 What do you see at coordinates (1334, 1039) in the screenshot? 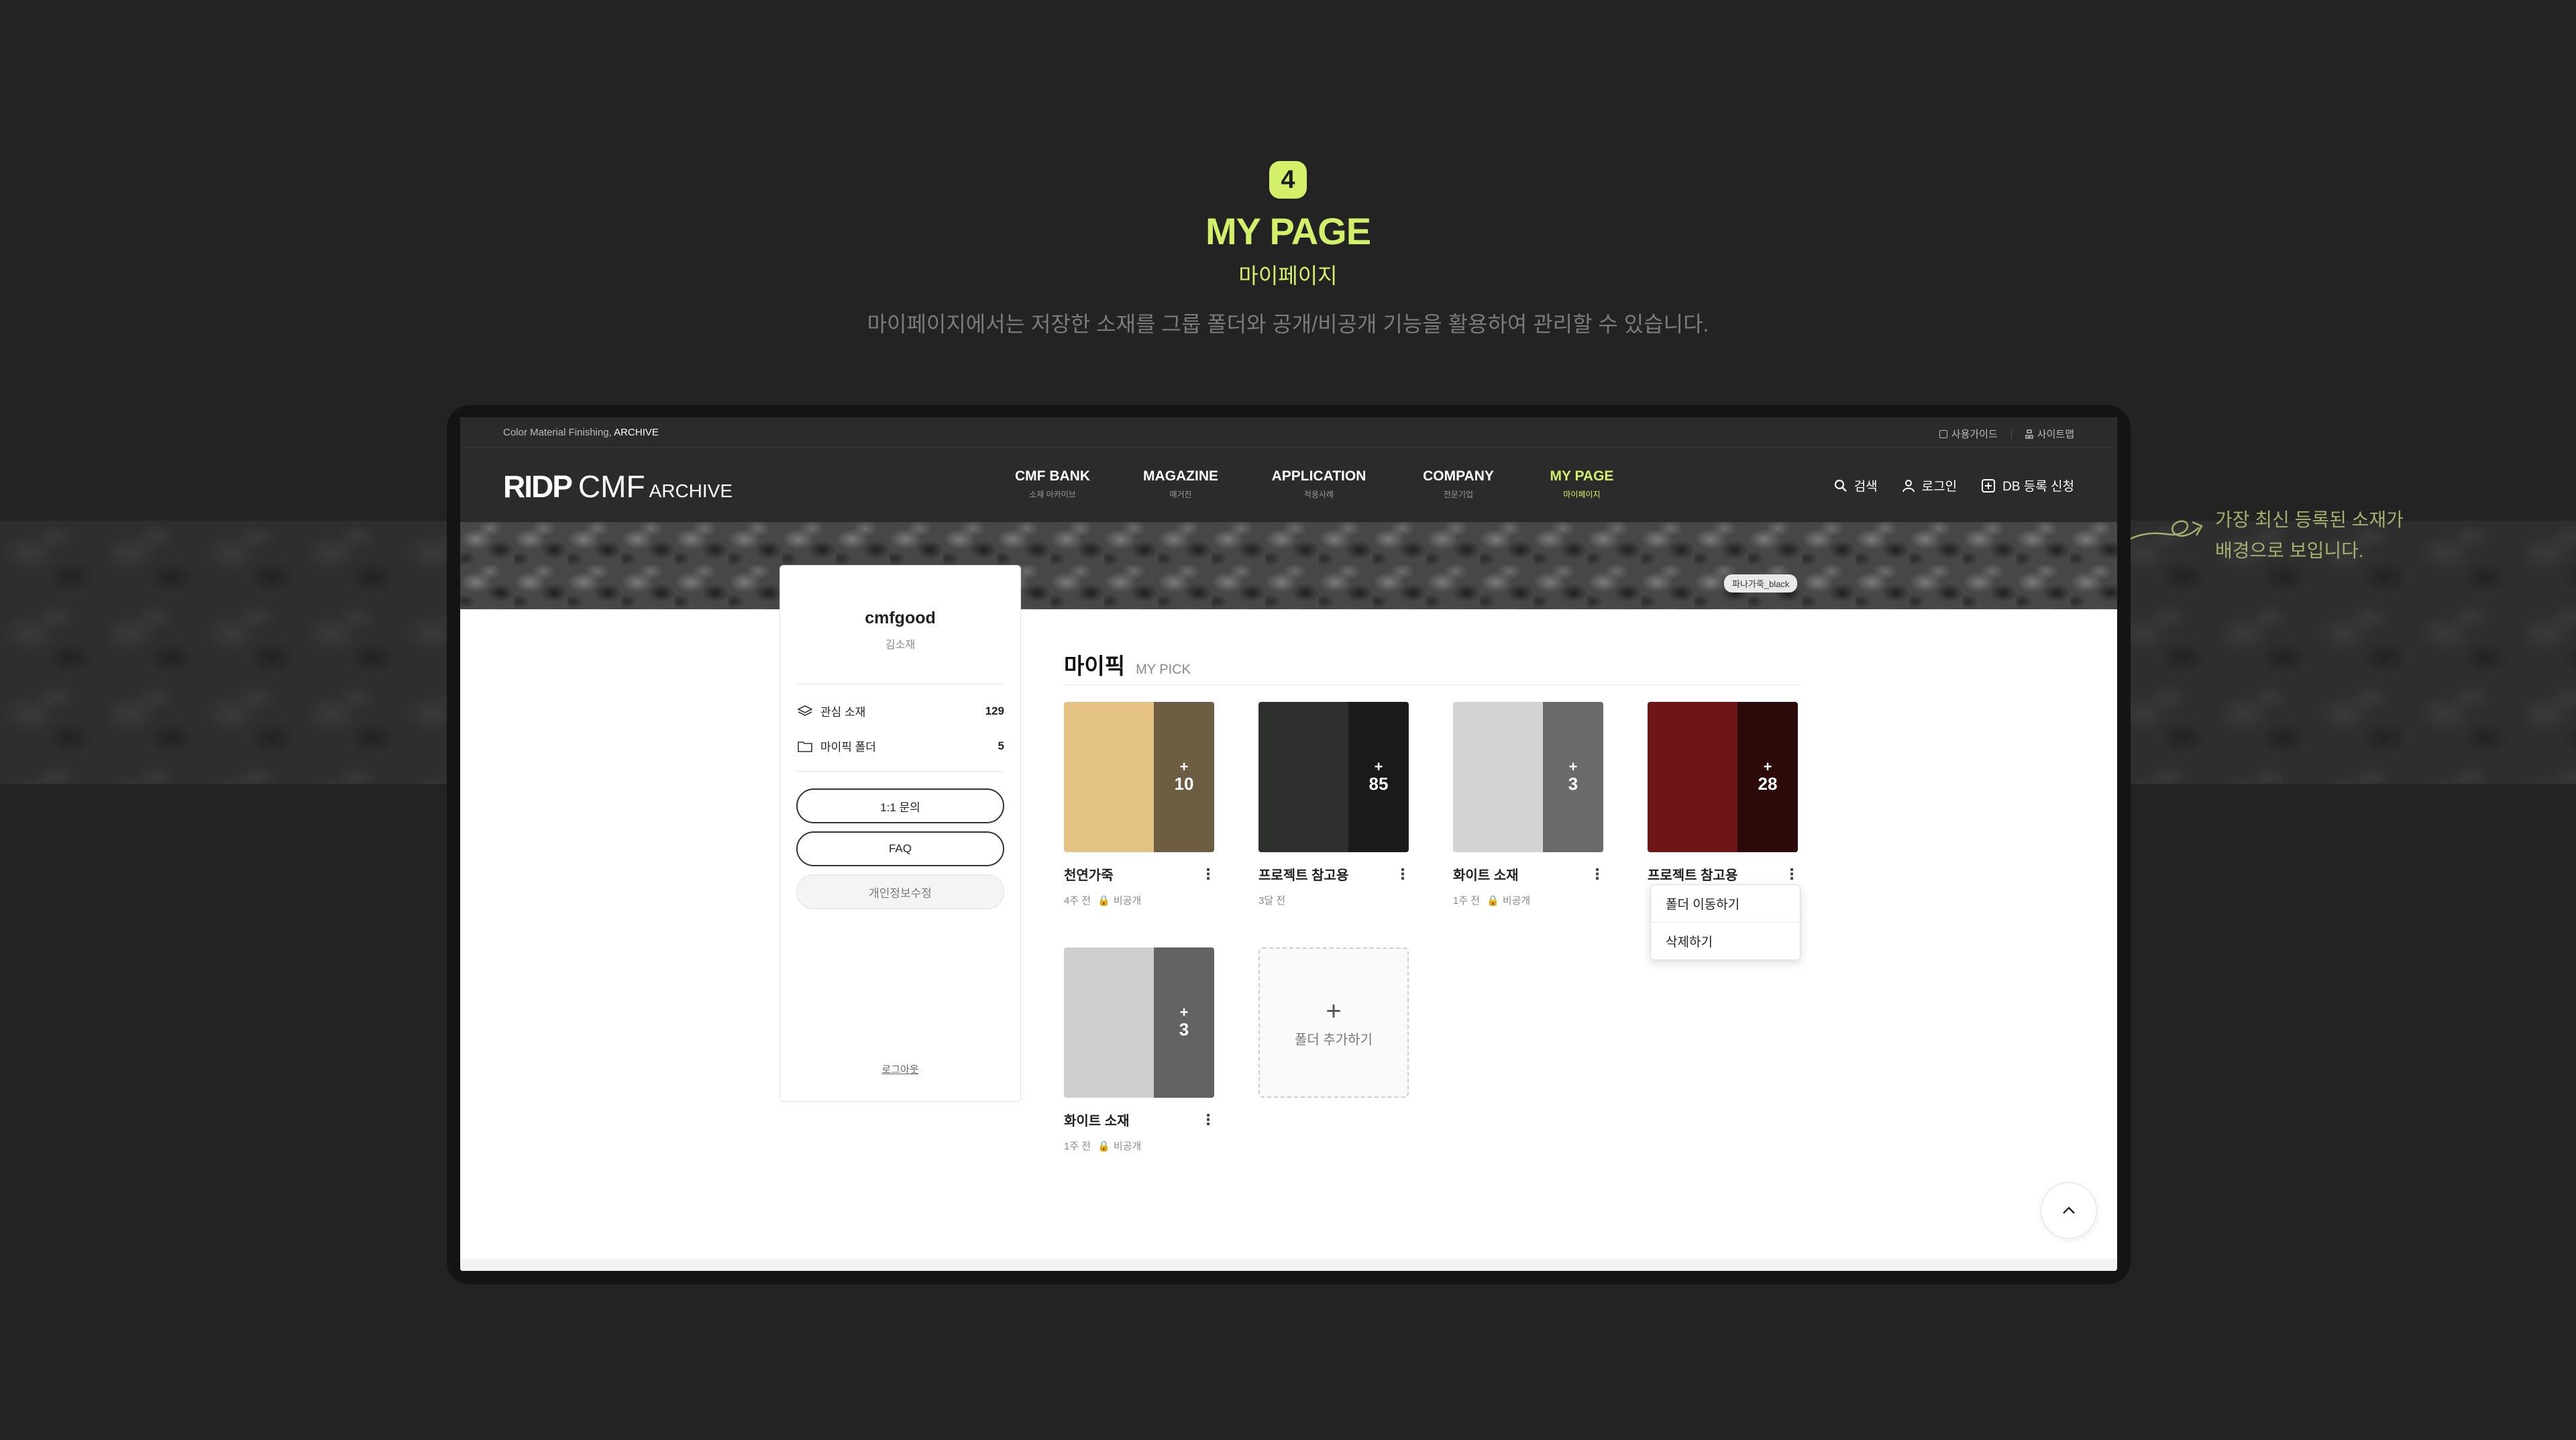
I see `add-folder-label: 폴더 추가하기` at bounding box center [1334, 1039].